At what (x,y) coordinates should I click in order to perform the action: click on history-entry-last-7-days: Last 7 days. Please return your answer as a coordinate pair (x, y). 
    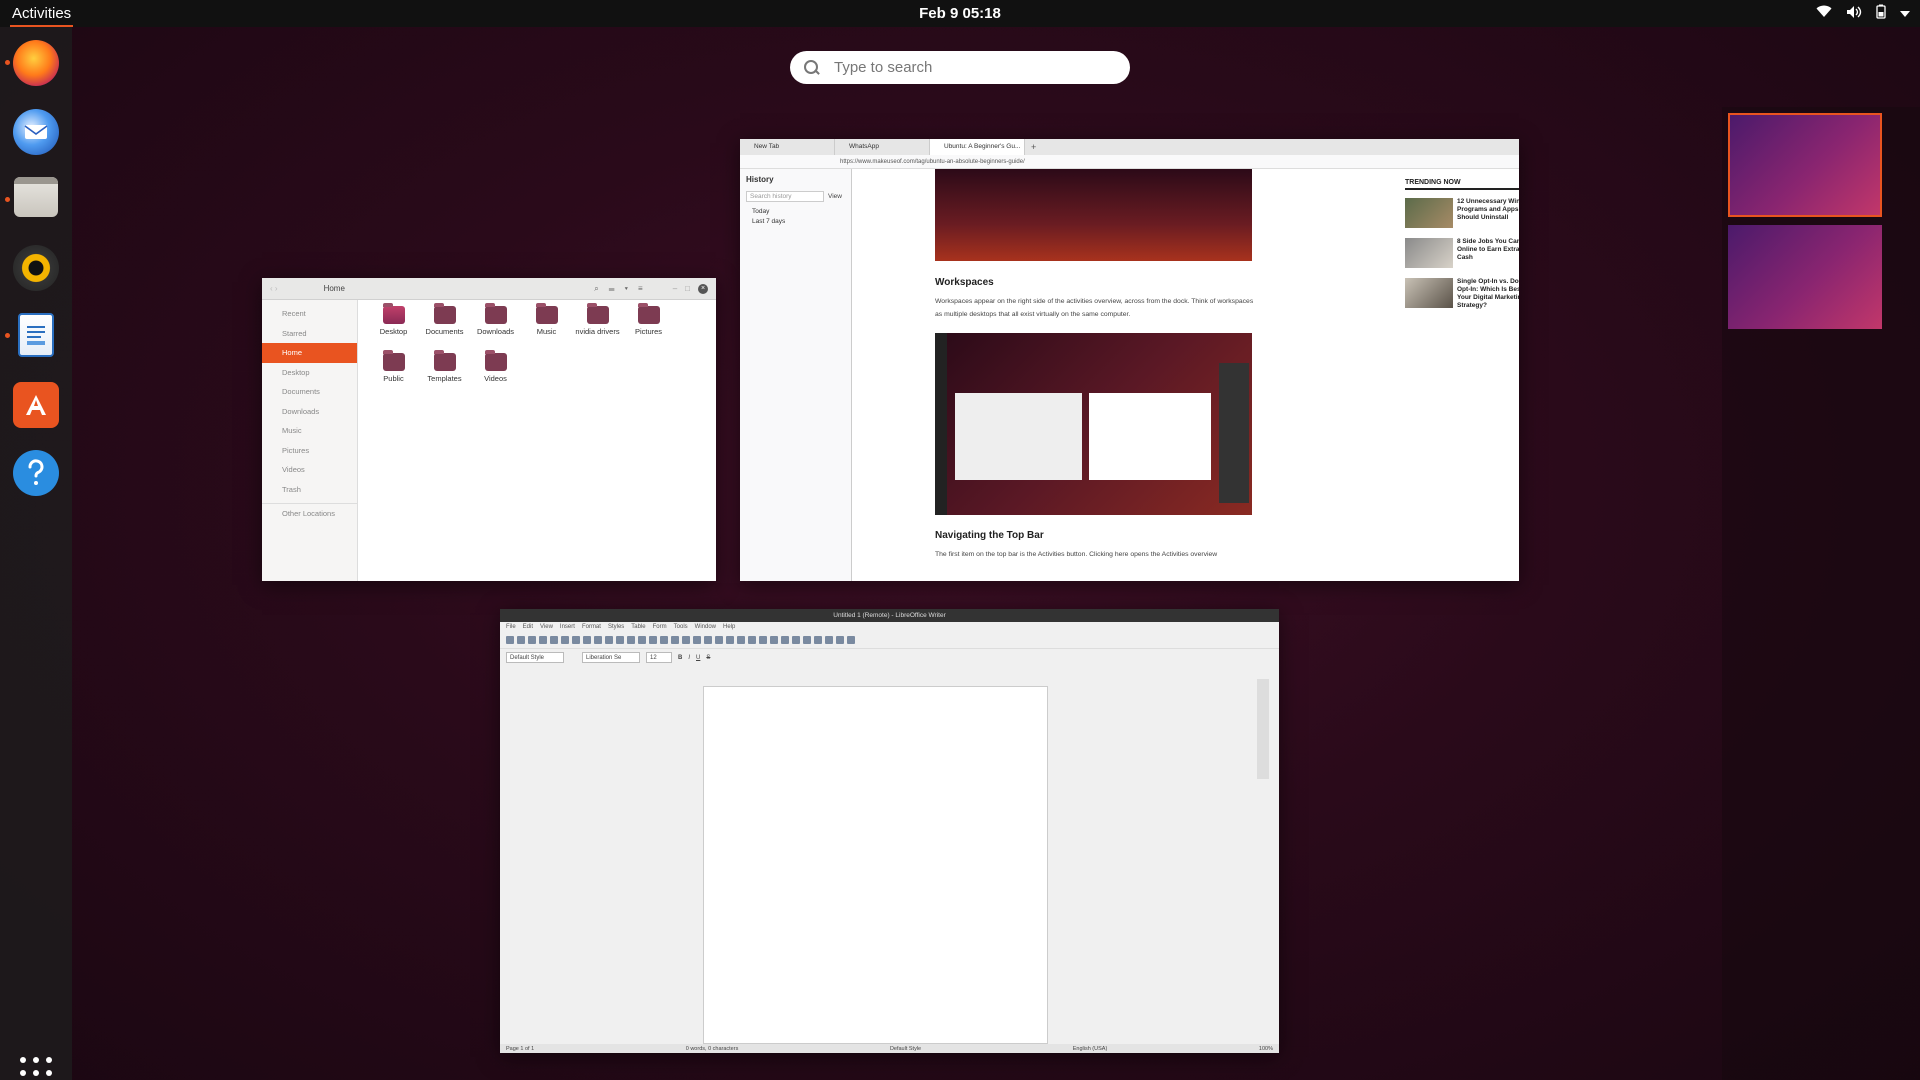
    Looking at the image, I should click on (798, 221).